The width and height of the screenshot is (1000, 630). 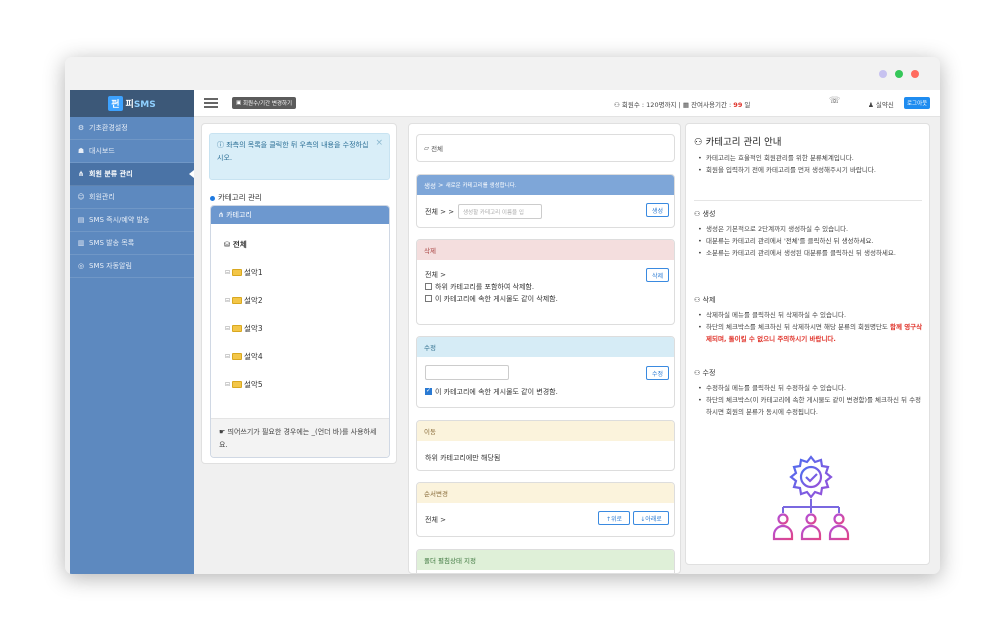 I want to click on tree-node: ⊟ 설악1, so click(x=244, y=272).